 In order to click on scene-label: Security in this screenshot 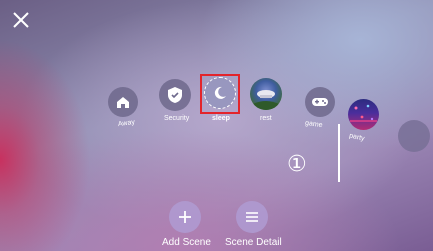, I will do `click(177, 118)`.